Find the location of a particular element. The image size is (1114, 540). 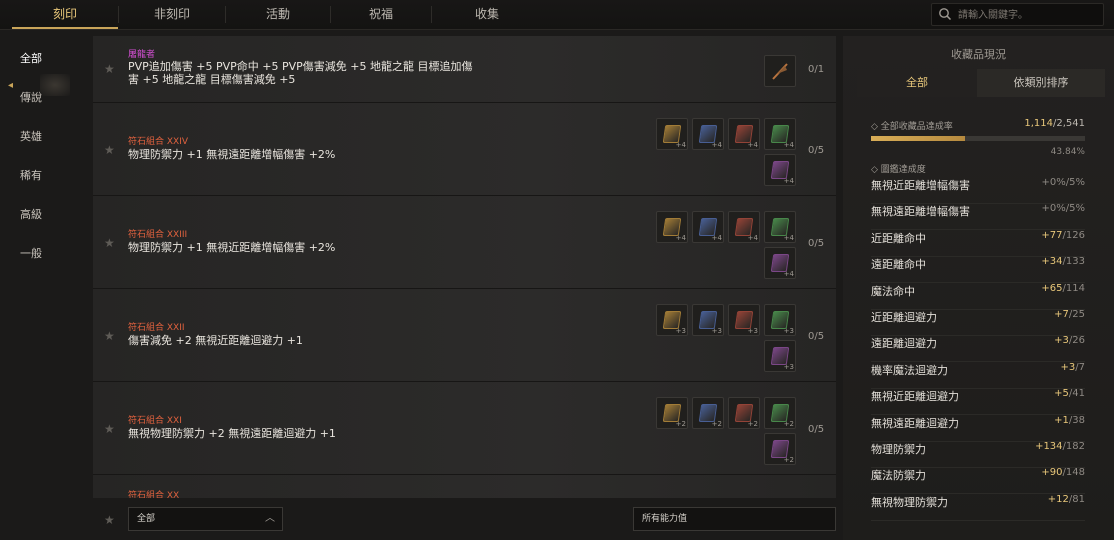

item-slot is located at coordinates (780, 71).